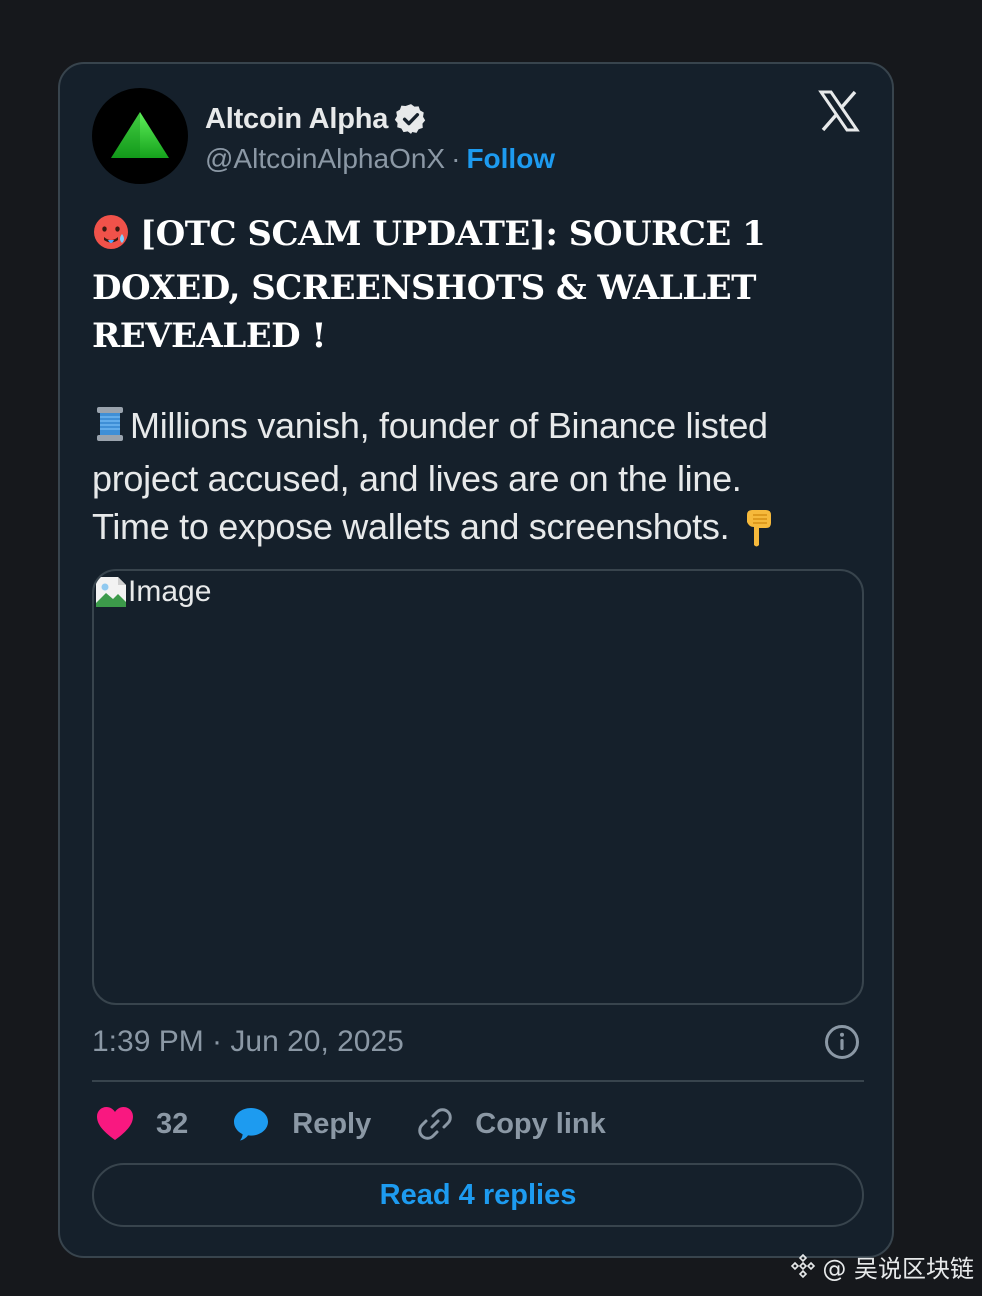 The width and height of the screenshot is (982, 1296). What do you see at coordinates (478, 1042) in the screenshot?
I see `timestamp-row: 1:39 PM · Jun 20, 2025` at bounding box center [478, 1042].